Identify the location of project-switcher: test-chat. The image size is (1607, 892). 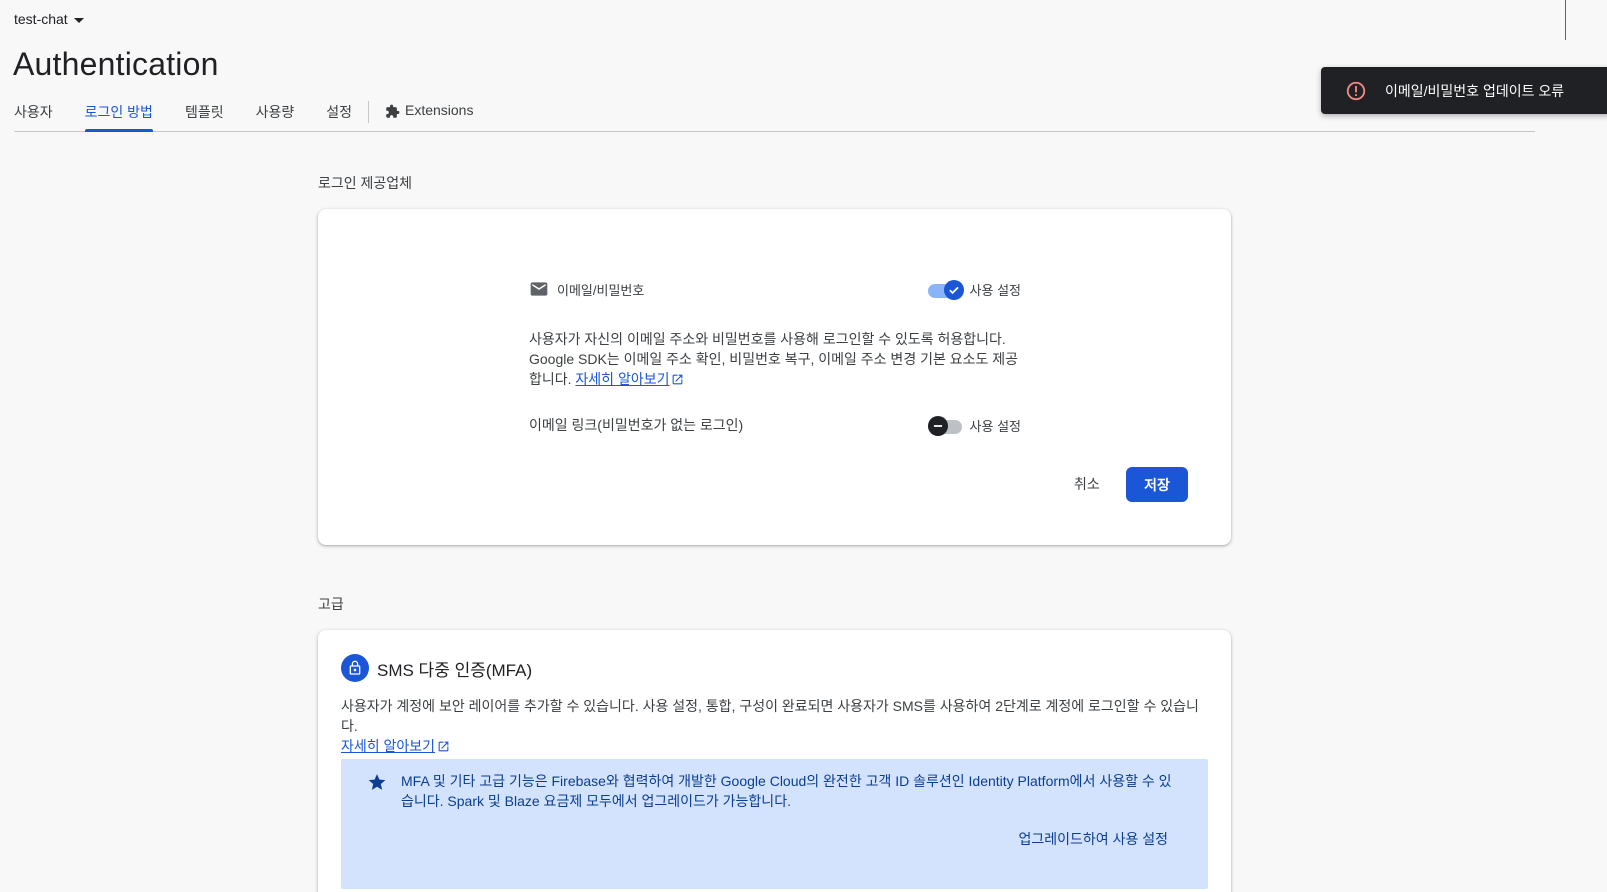
(49, 19).